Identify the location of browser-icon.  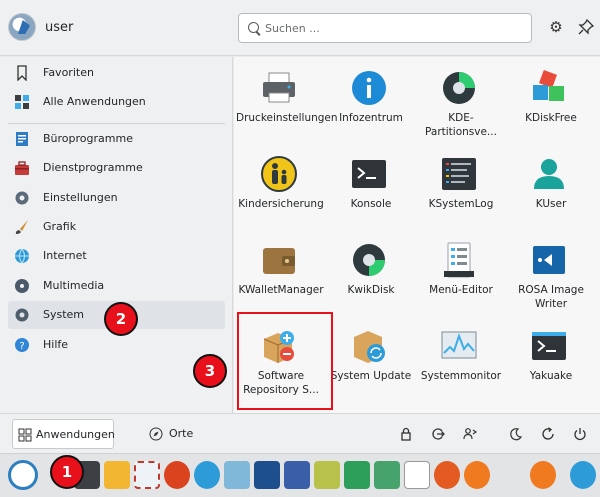
(177, 475).